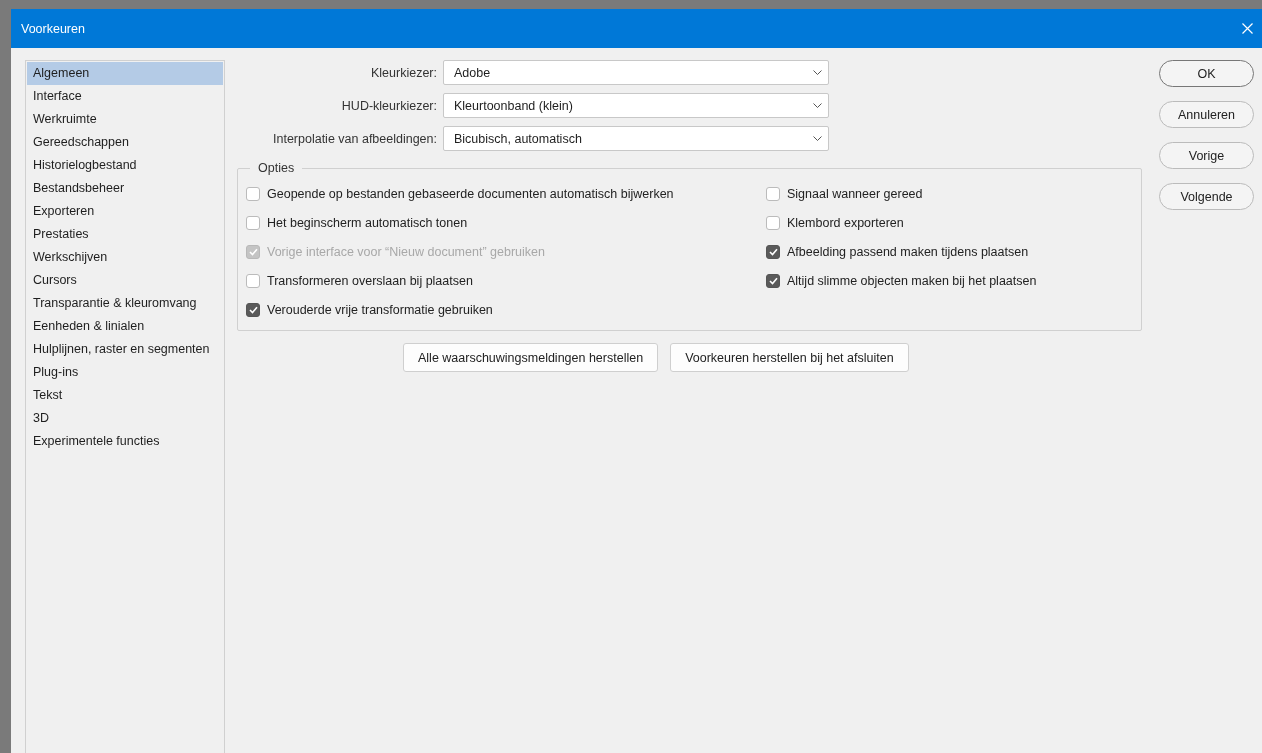  I want to click on category-item: Cursors, so click(125, 280).